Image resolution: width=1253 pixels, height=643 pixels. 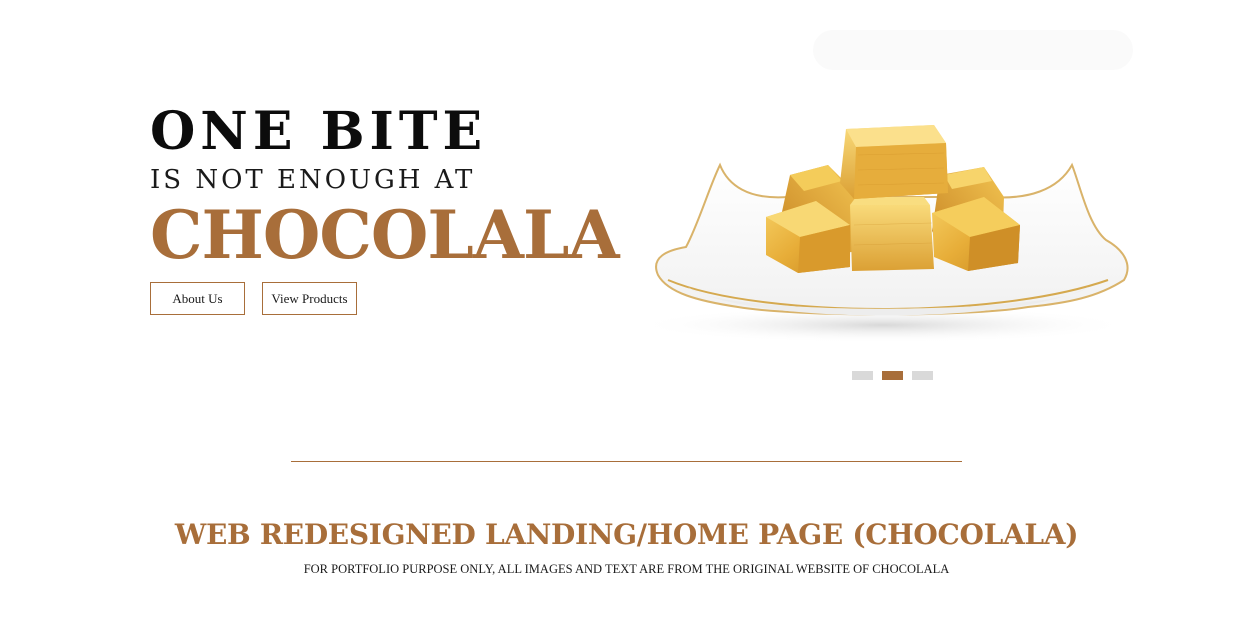 What do you see at coordinates (319, 131) in the screenshot?
I see `headline-one-bite: ONE BITE` at bounding box center [319, 131].